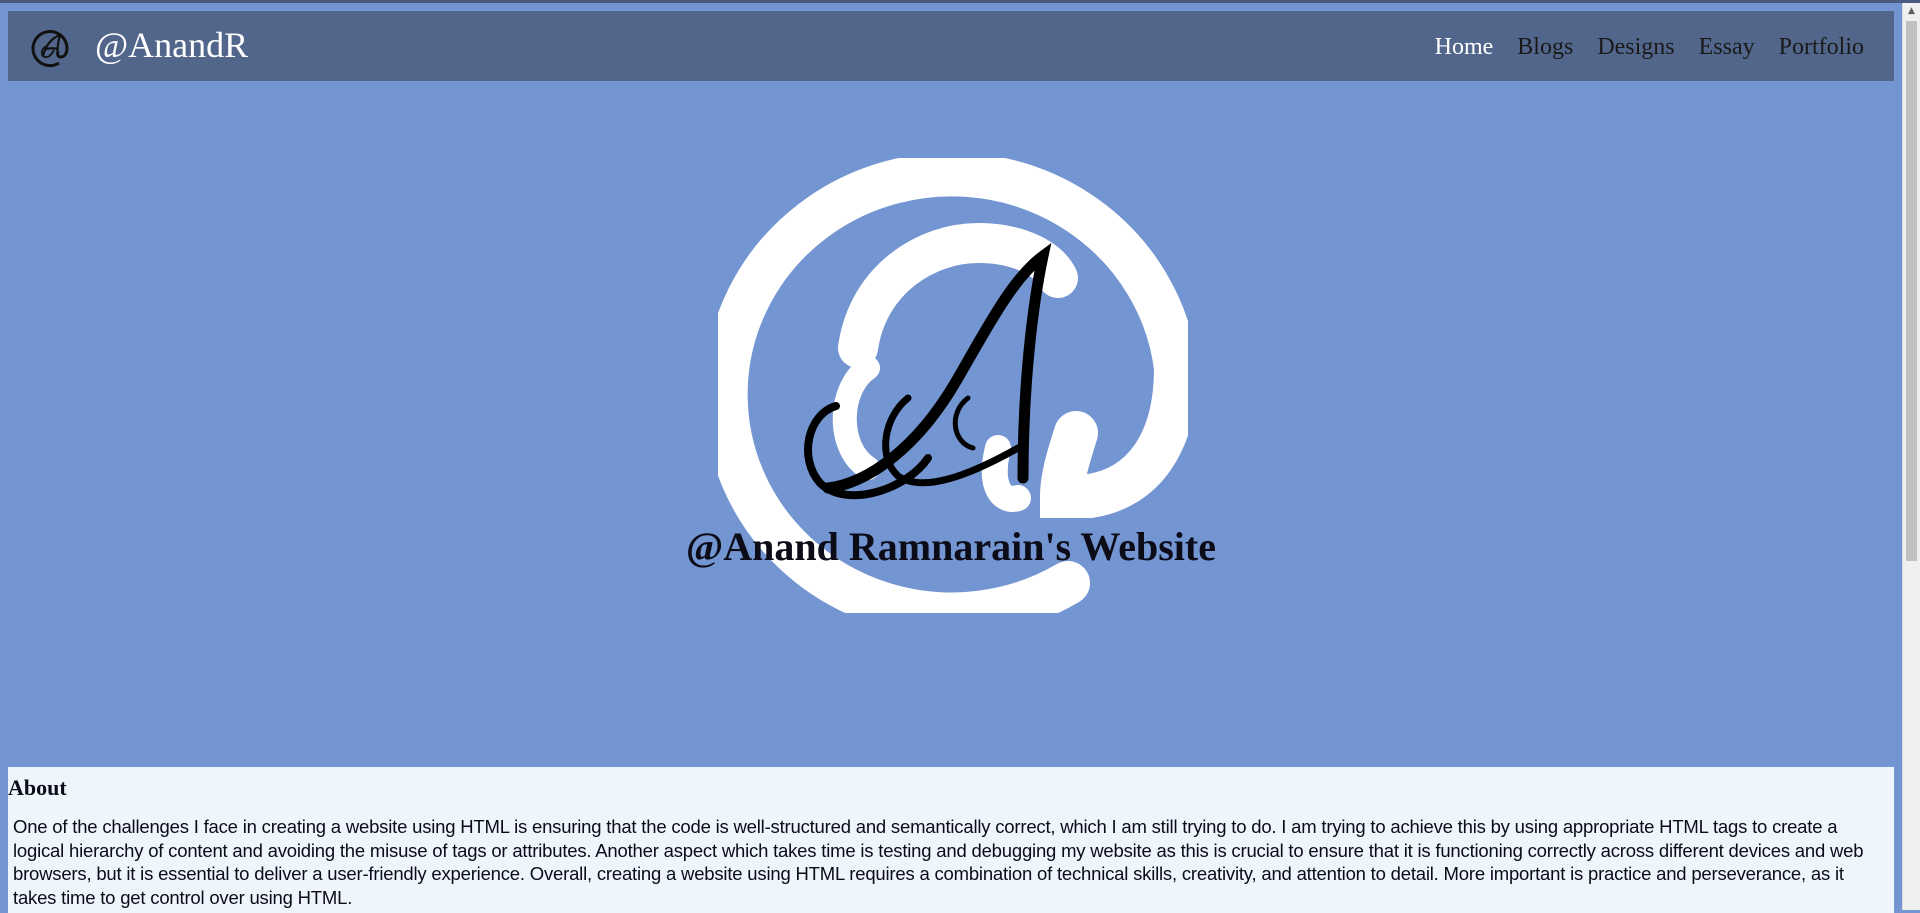 The height and width of the screenshot is (913, 1920). I want to click on nav-links: Home Blogs Designs Essay Portfolio, so click(1649, 47).